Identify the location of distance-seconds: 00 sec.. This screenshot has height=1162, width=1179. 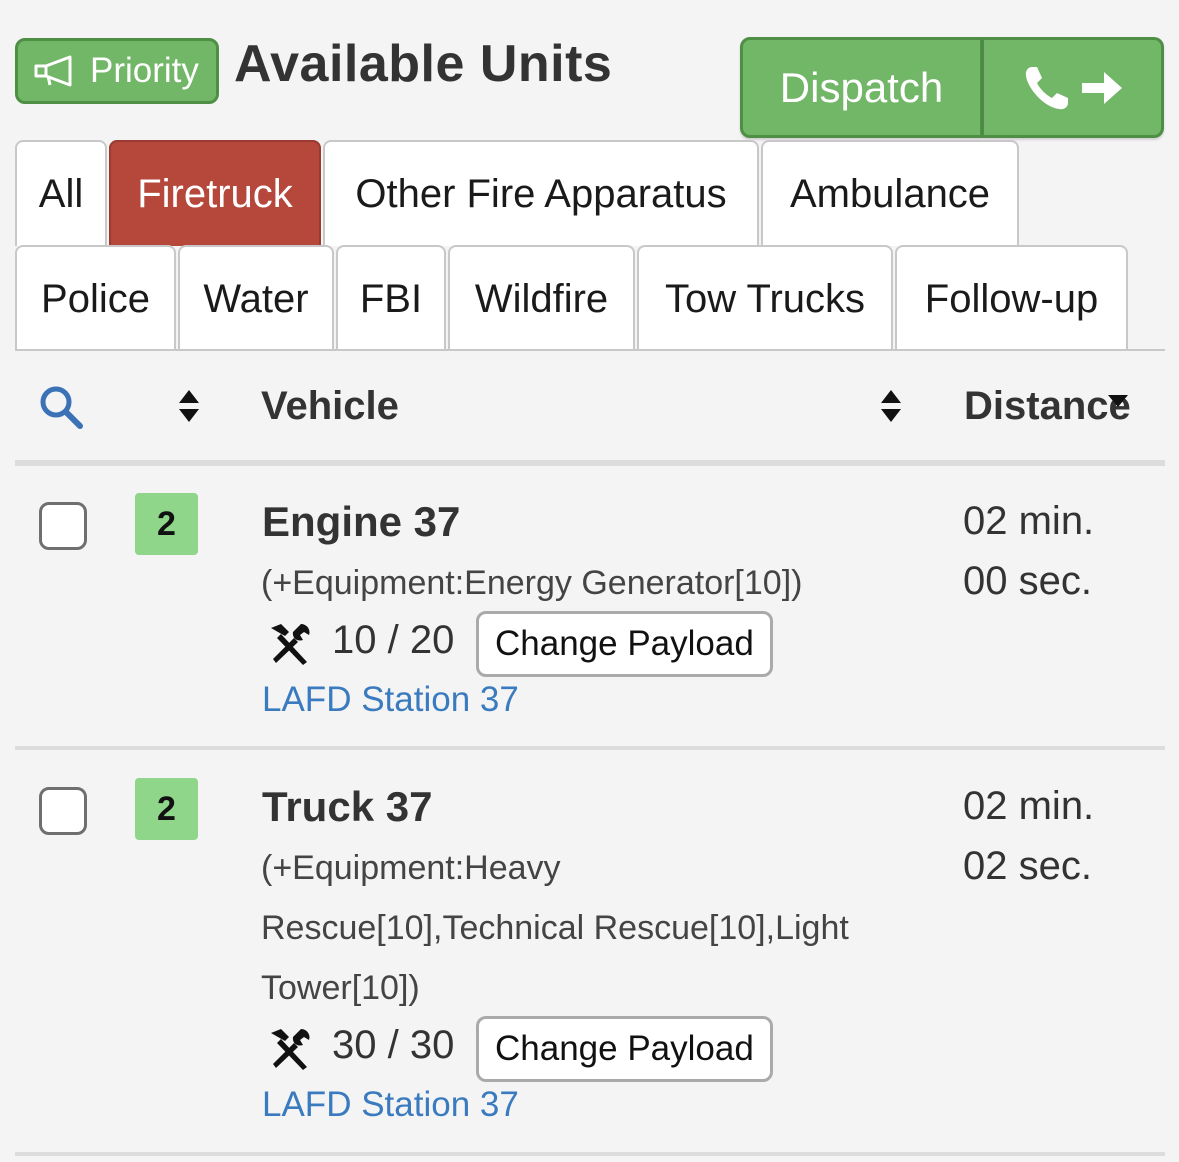
(1027, 581).